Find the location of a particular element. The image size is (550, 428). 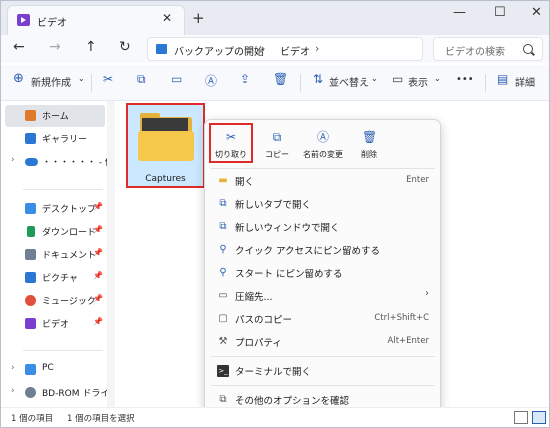

pictures-icon is located at coordinates (30, 277).